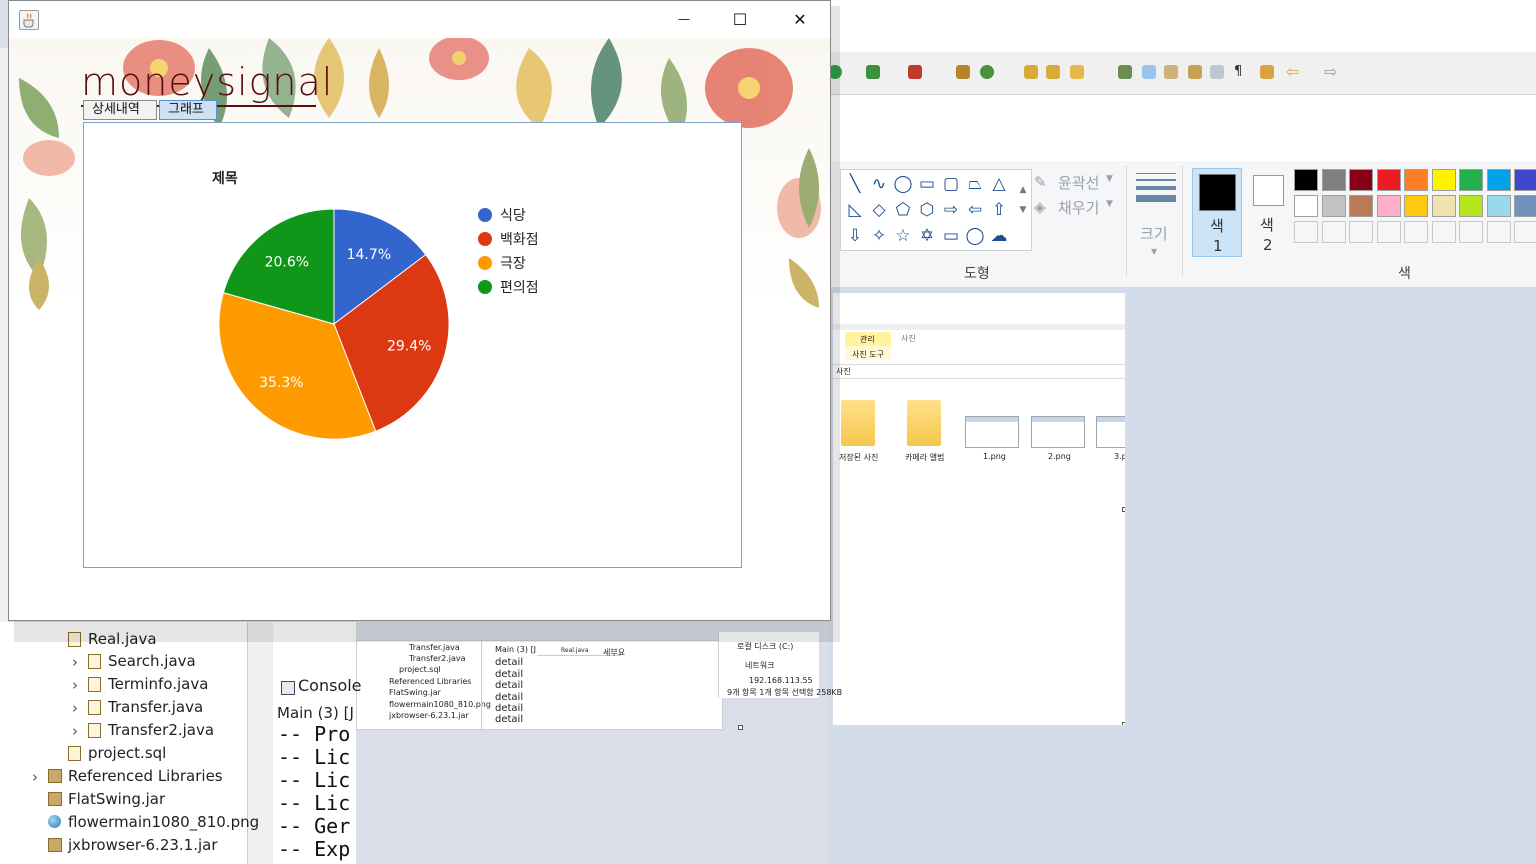 The image size is (1536, 864). Describe the element at coordinates (163, 822) in the screenshot. I see `tree-item: flowermain1080_810.png` at that location.